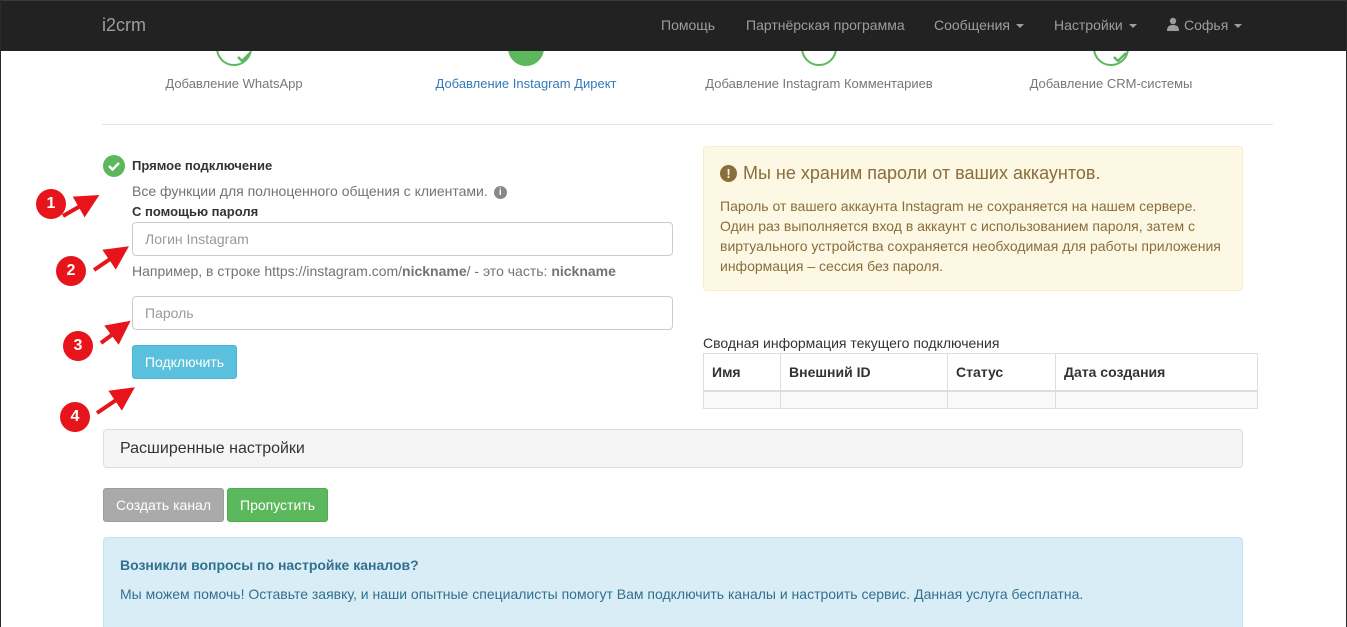 This screenshot has height=627, width=1347. Describe the element at coordinates (163, 505) in the screenshot. I see `create-channel-button: Создать канал` at that location.